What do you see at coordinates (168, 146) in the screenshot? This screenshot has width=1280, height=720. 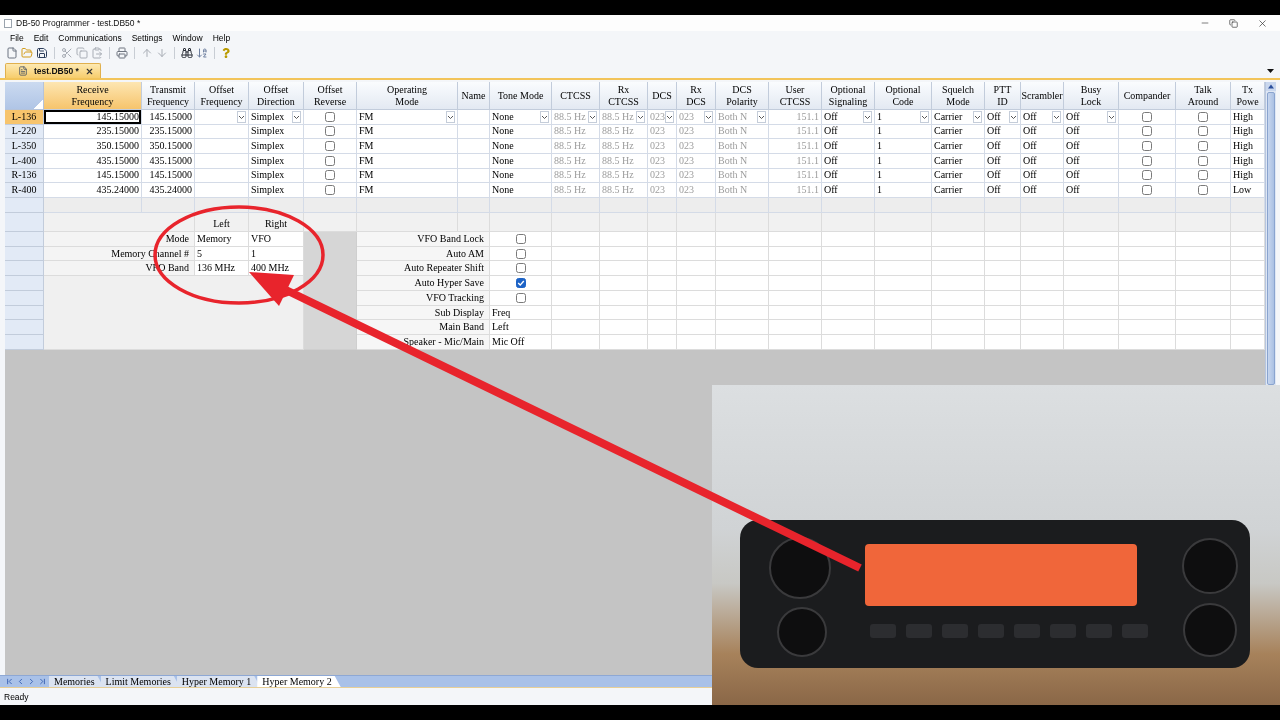 I see `table-cell: 350.15000` at bounding box center [168, 146].